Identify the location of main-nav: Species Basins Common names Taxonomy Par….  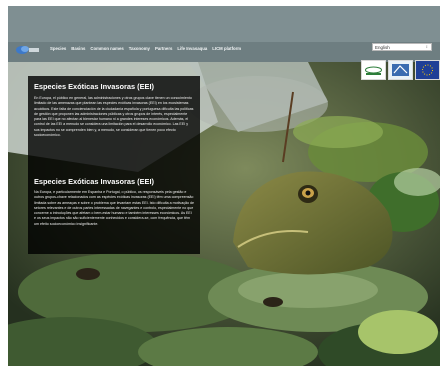
(145, 48).